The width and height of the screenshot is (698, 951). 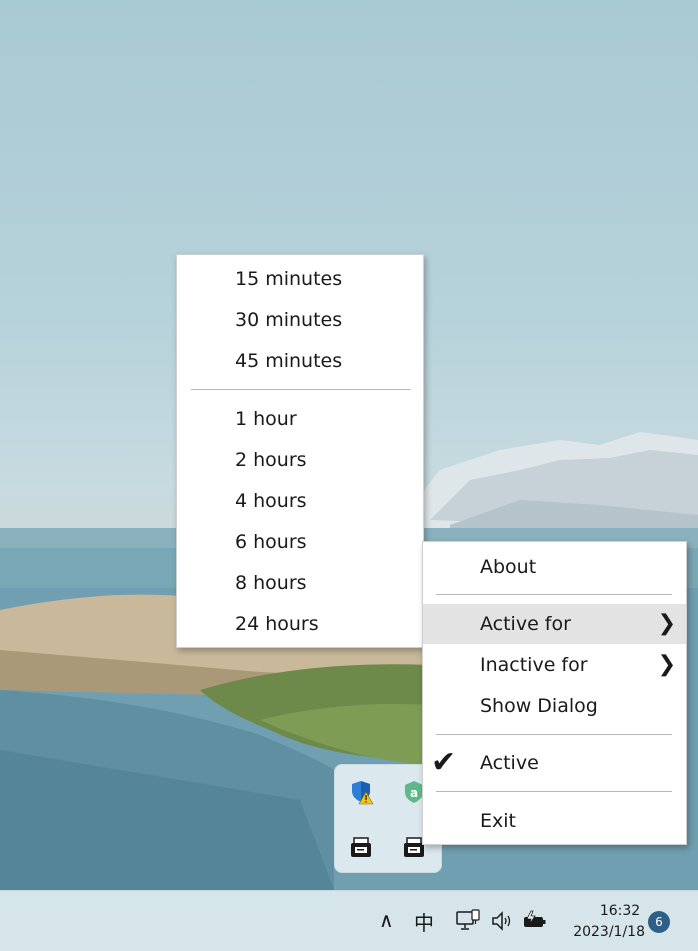 I want to click on battery-charging-icon, so click(x=535, y=923).